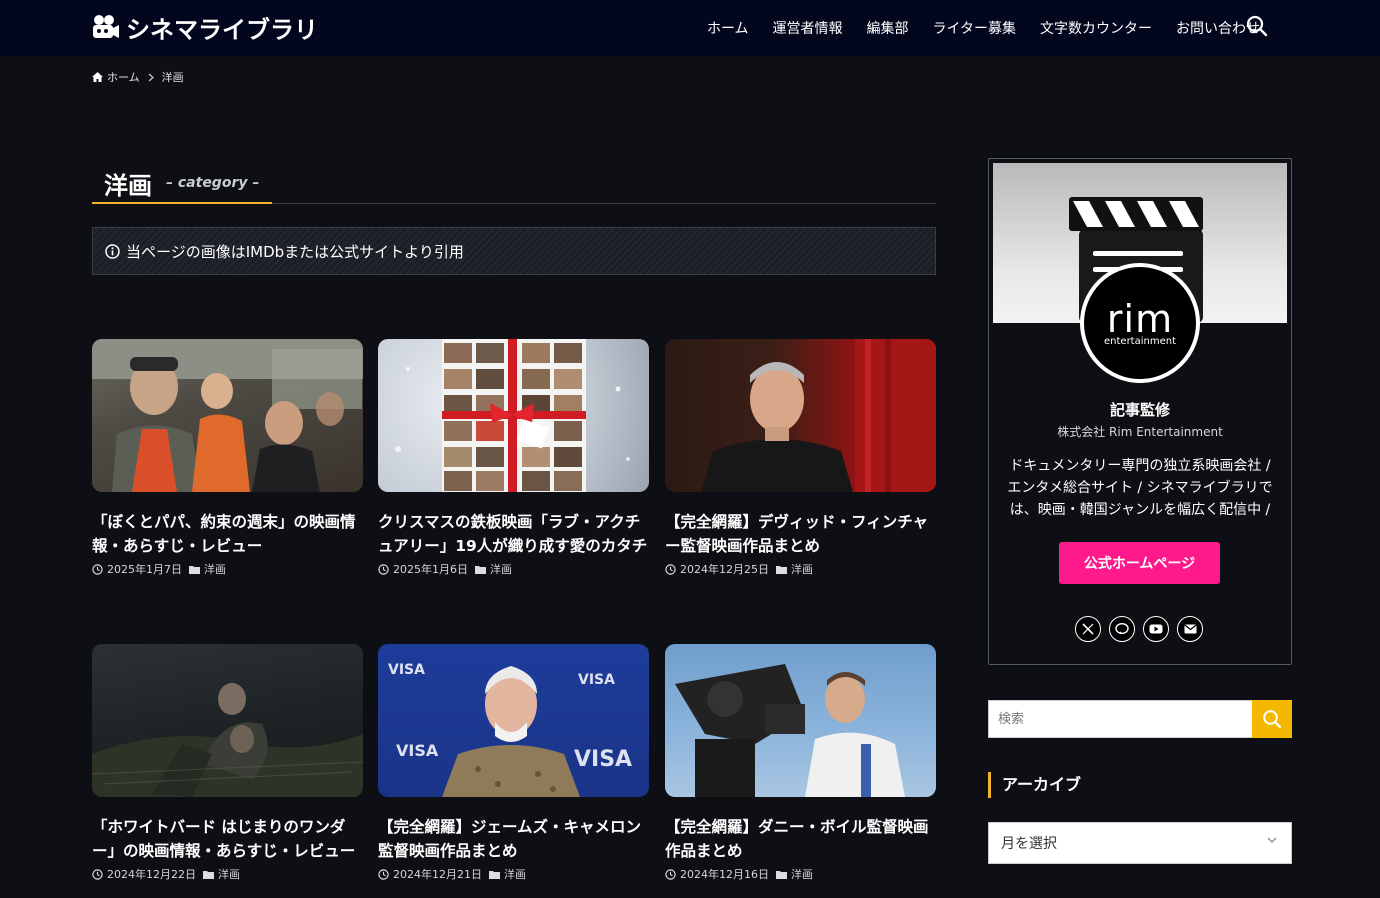  Describe the element at coordinates (172, 77) in the screenshot. I see `breadcrumb-current: 洋画` at that location.